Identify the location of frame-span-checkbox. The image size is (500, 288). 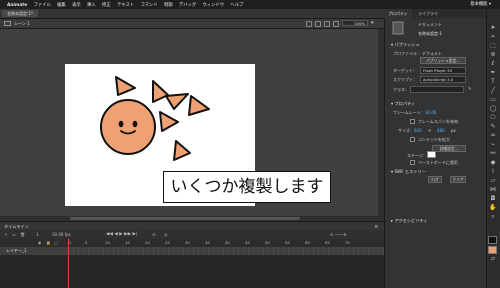
(412, 121).